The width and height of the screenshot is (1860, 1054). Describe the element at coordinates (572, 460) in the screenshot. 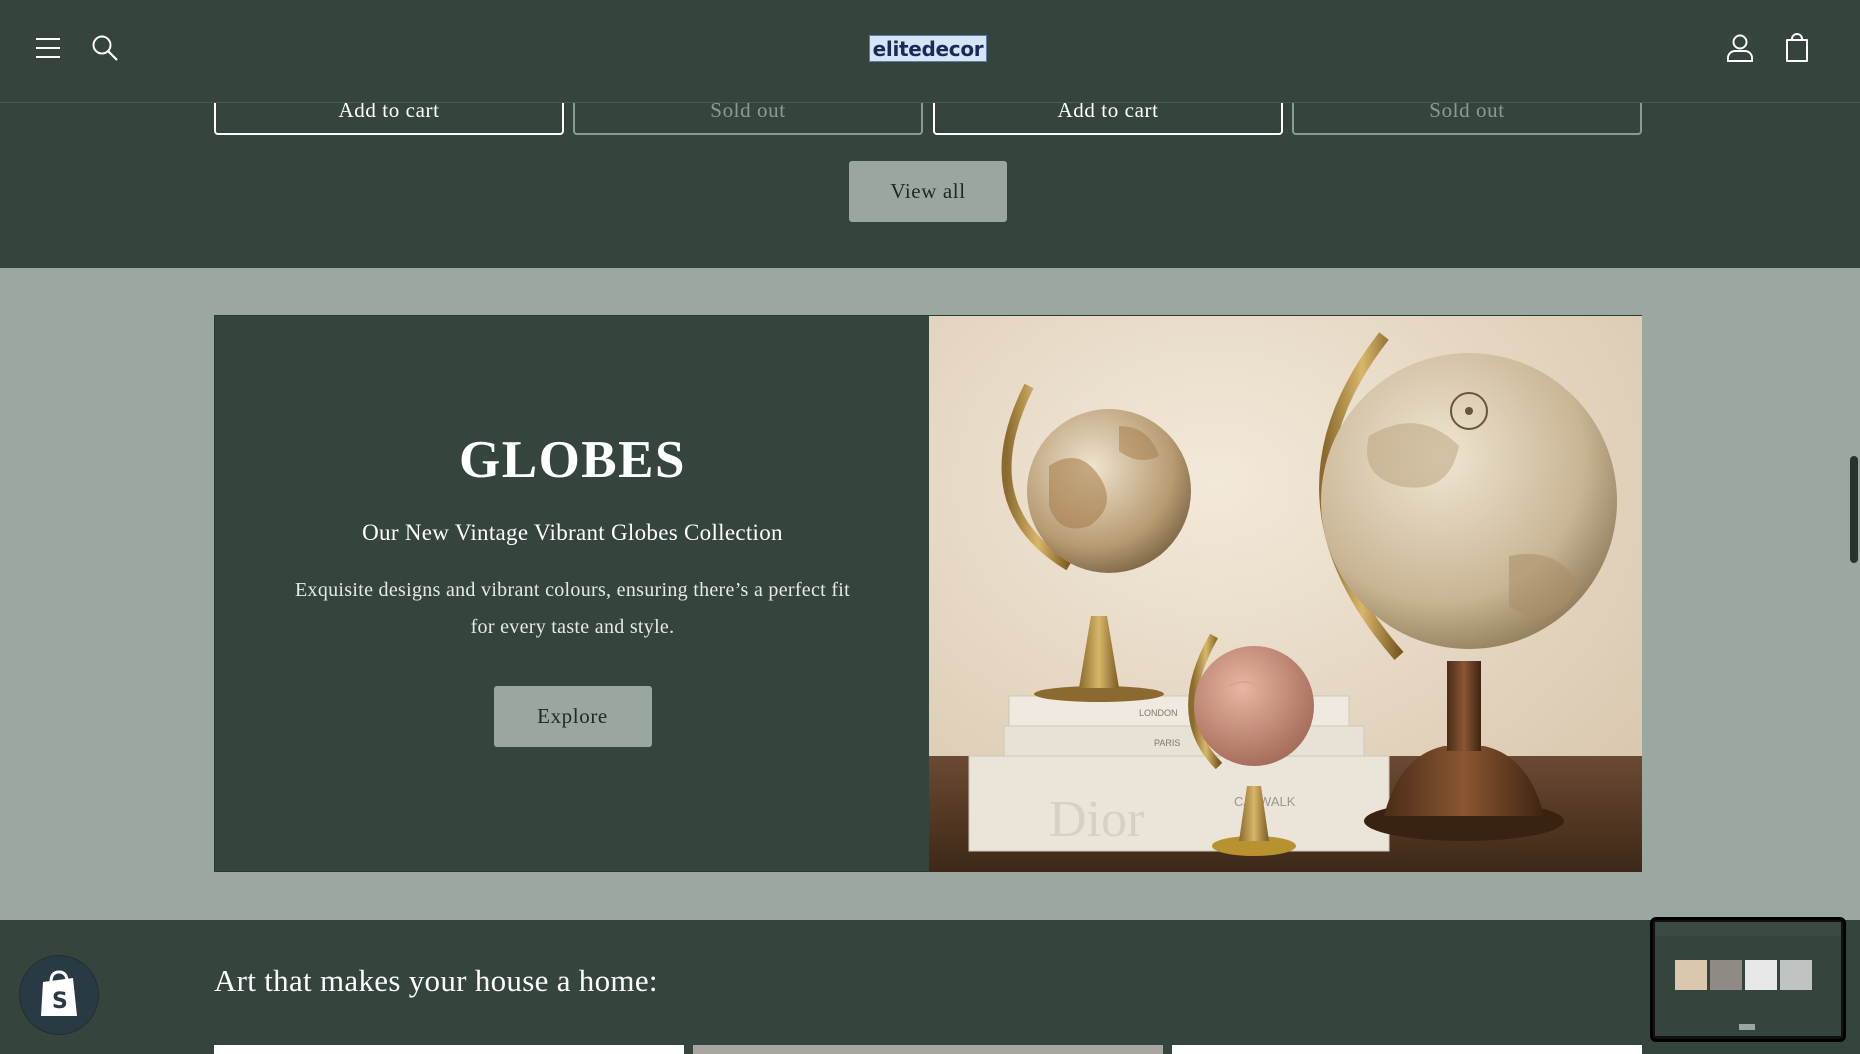

I see `banner-title: GLOBES` at that location.